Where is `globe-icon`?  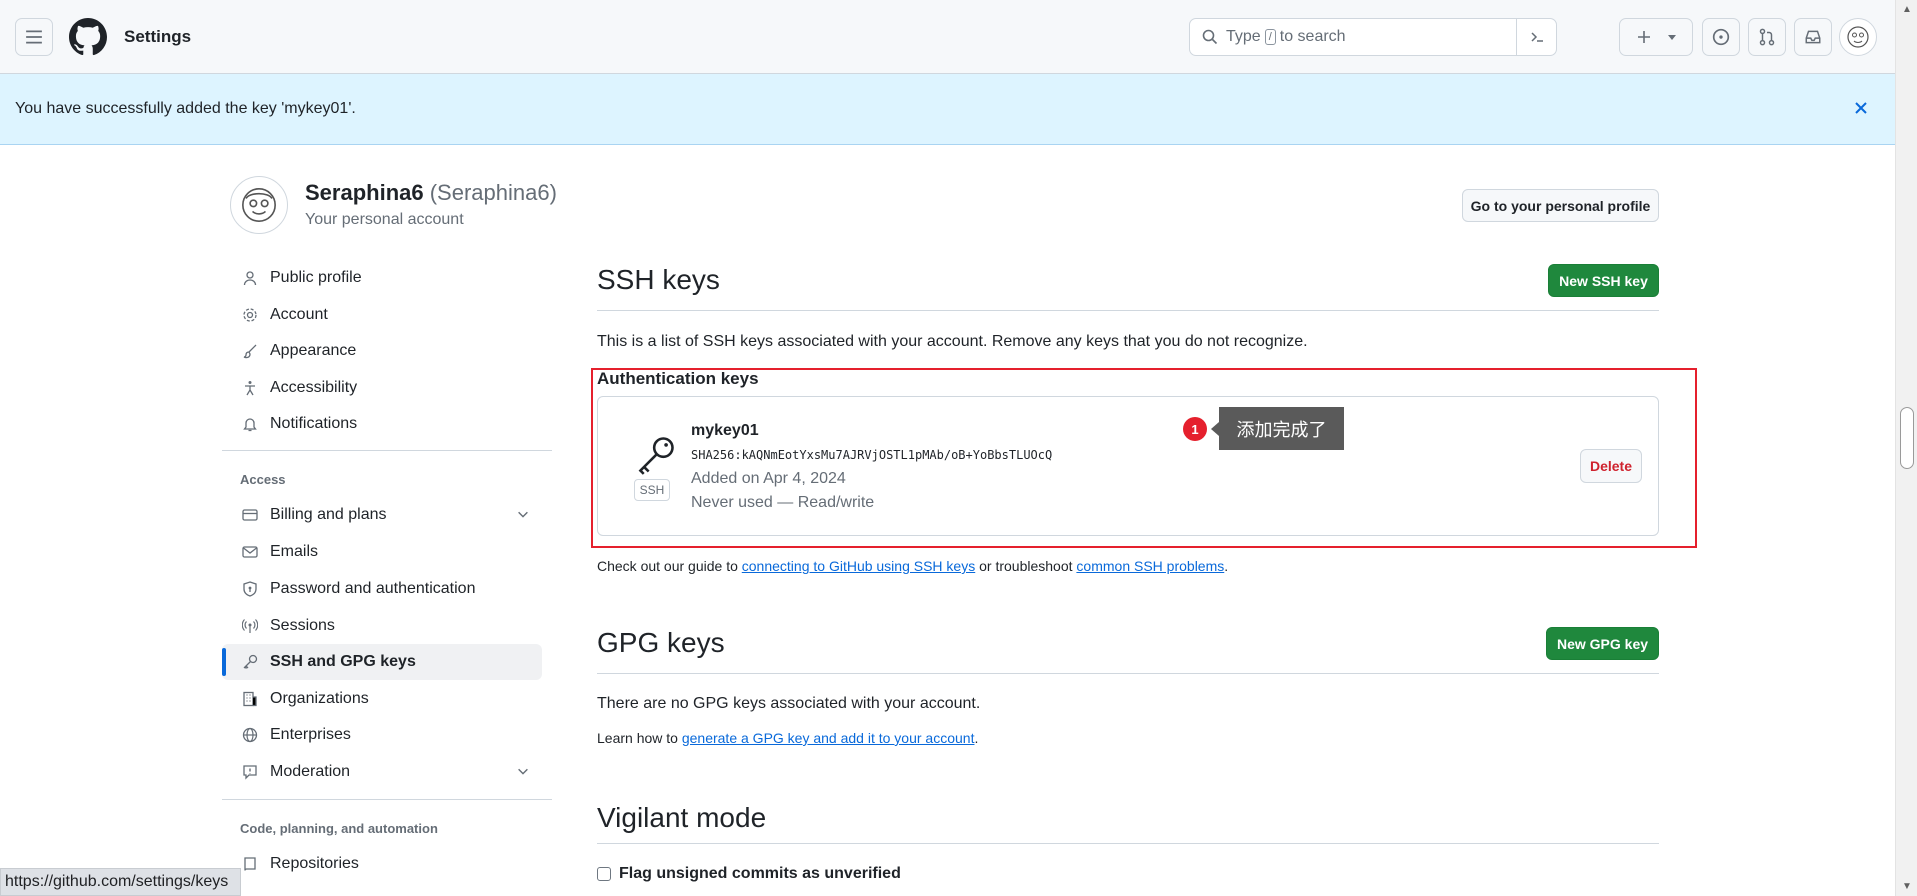
globe-icon is located at coordinates (250, 735).